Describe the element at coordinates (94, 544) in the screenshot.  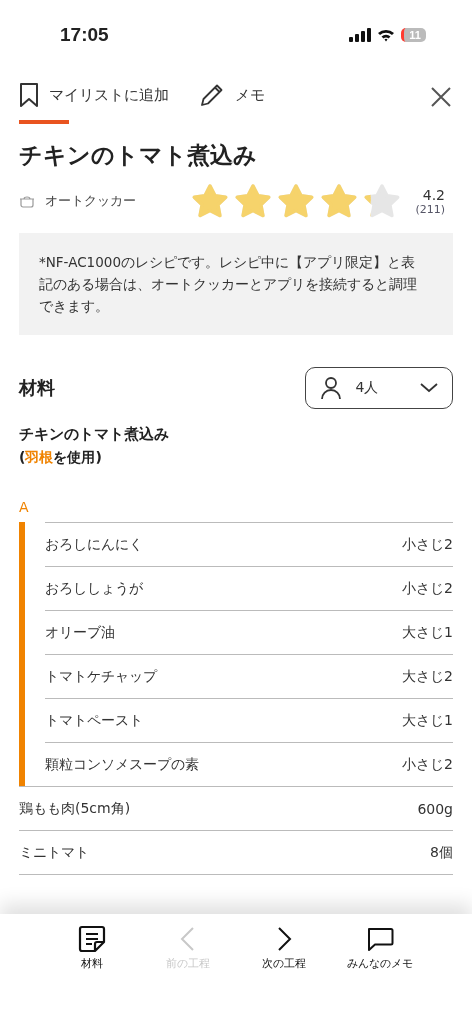
I see `ingredient-name: おろしにんにく` at that location.